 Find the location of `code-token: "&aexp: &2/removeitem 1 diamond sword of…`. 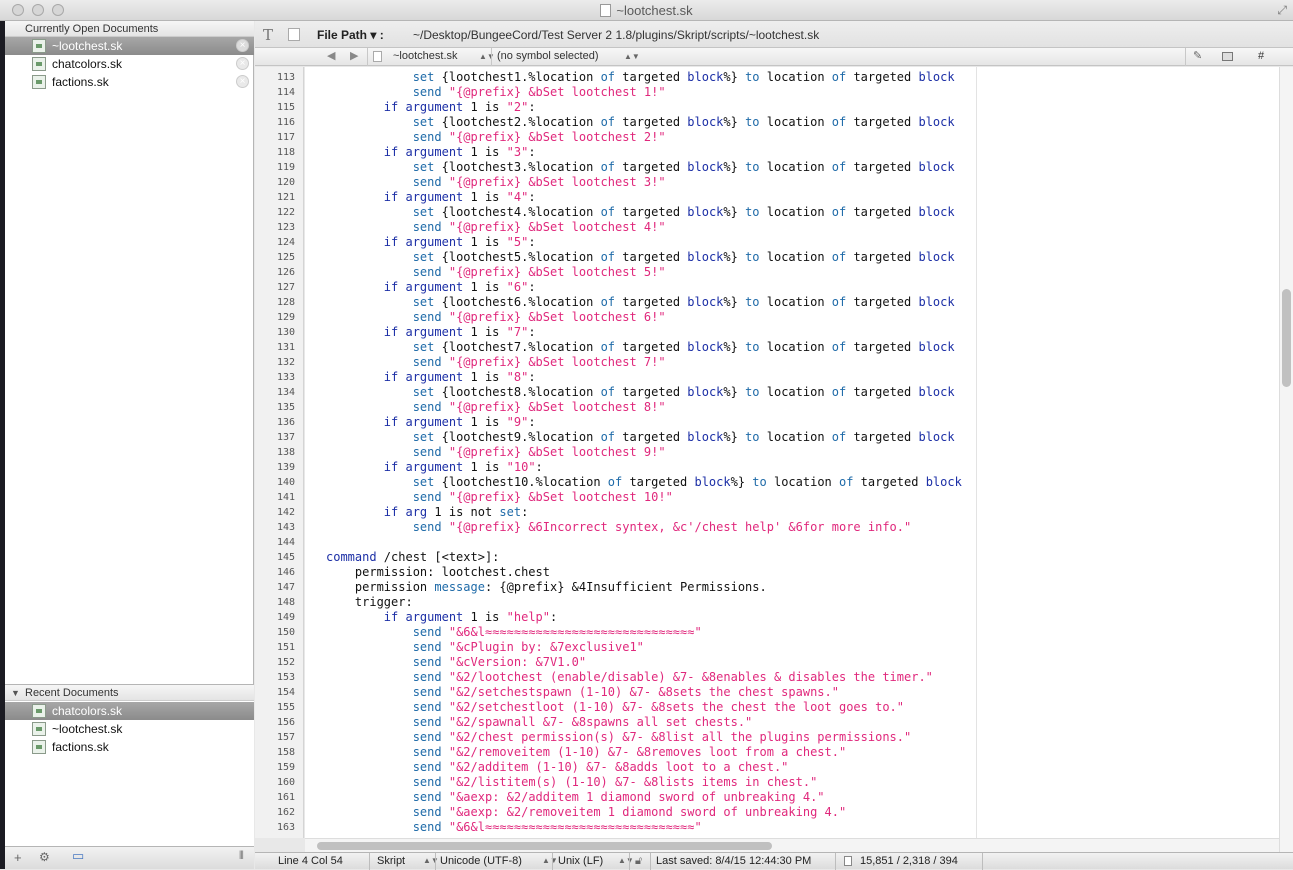

code-token: "&aexp: &2/removeitem 1 diamond sword of… is located at coordinates (647, 812).